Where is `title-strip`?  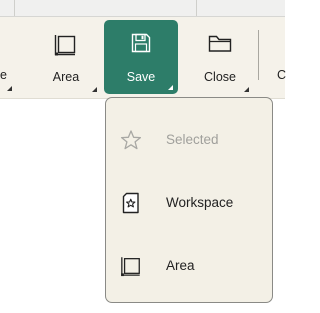 title-strip is located at coordinates (142, 8).